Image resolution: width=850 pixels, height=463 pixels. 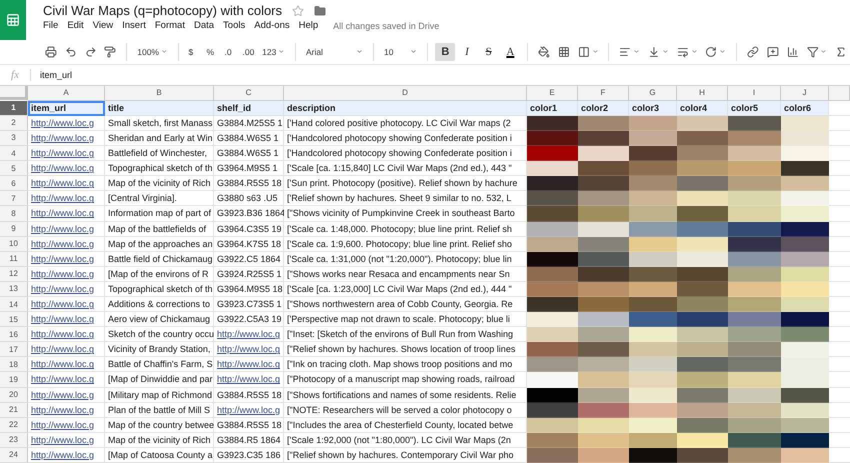 What do you see at coordinates (204, 25) in the screenshot?
I see `menu-item: Data` at bounding box center [204, 25].